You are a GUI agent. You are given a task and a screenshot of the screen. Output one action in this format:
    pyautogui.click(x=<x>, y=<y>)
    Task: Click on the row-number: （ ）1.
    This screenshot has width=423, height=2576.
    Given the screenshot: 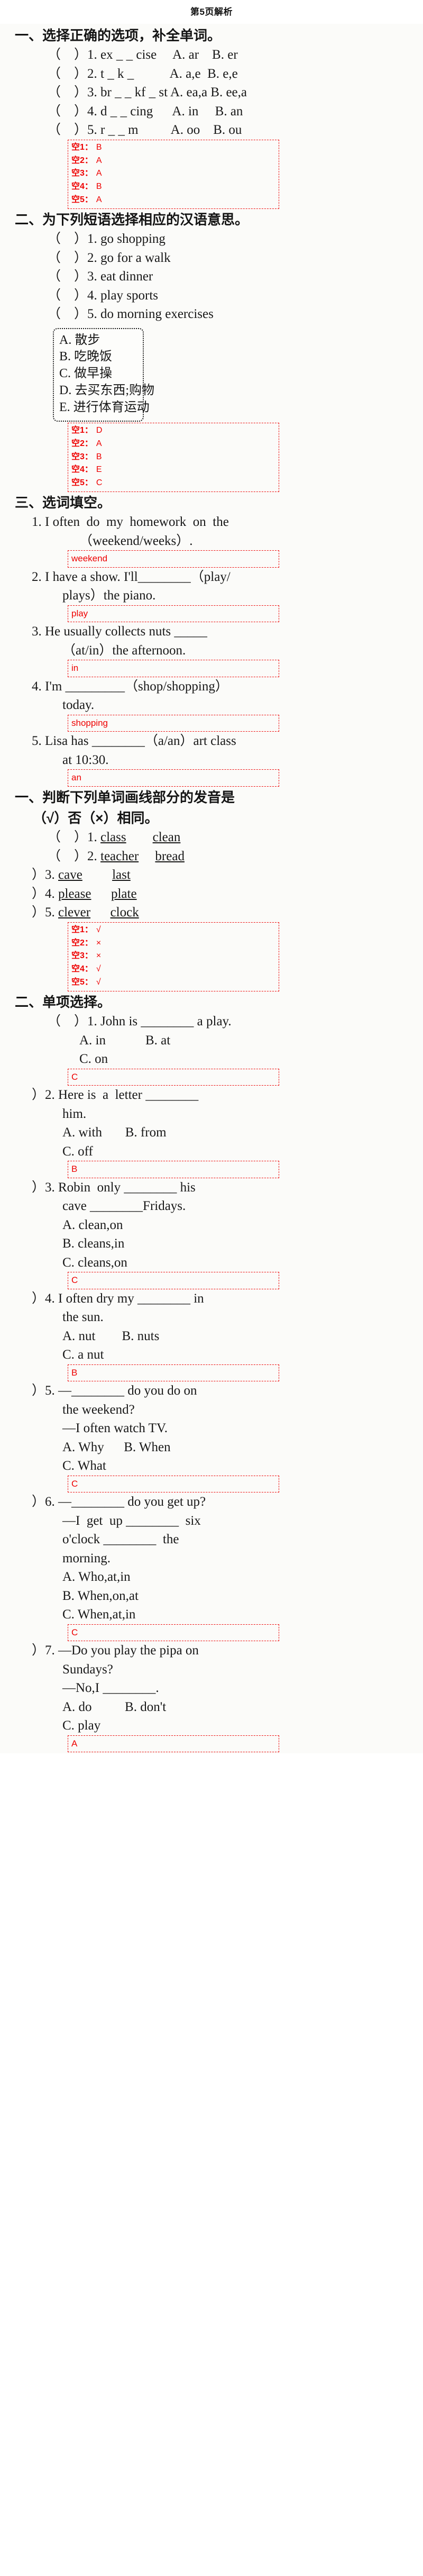 What is the action you would take?
    pyautogui.click(x=72, y=837)
    